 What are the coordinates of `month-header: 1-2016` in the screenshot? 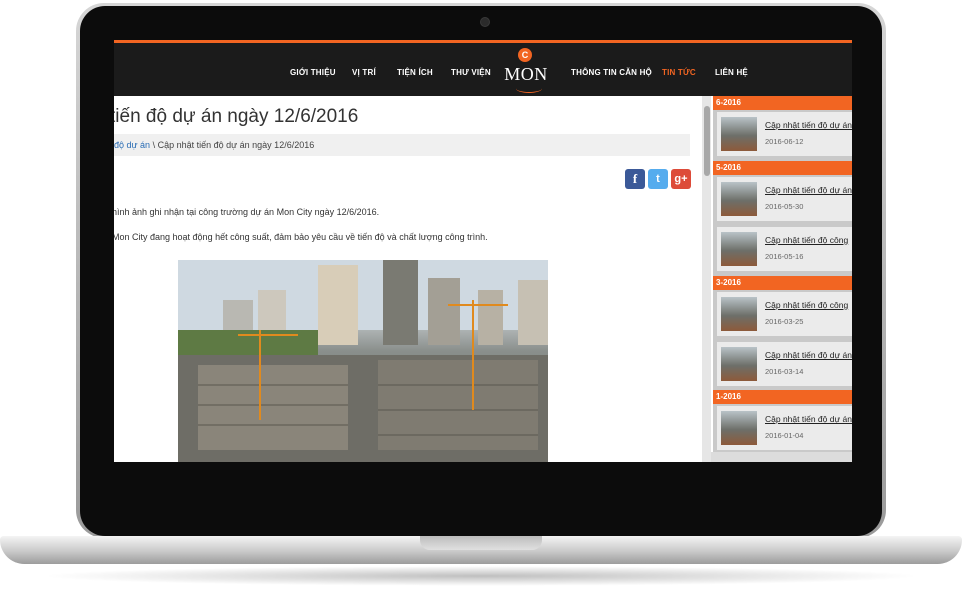 It's located at (782, 397).